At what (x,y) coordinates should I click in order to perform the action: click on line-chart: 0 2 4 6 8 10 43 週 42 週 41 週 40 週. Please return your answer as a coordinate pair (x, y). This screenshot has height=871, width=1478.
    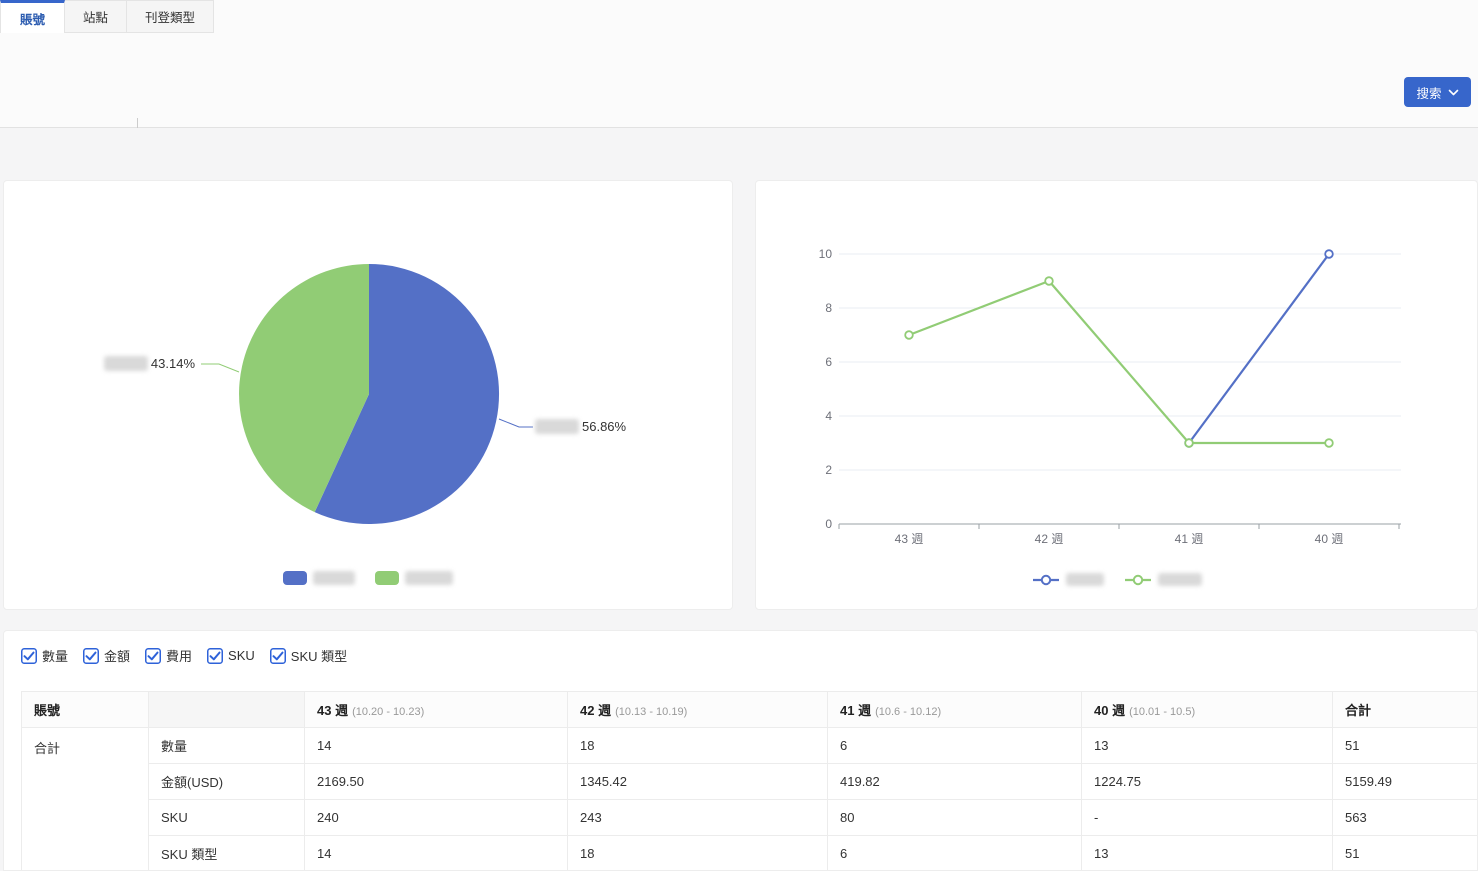
    Looking at the image, I should click on (1110, 396).